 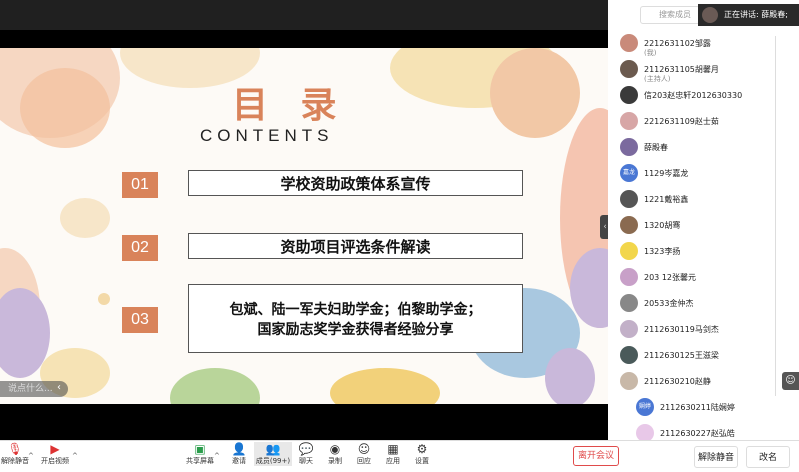 I want to click on share-screen-button: ▣ 共享屏幕, so click(x=200, y=454).